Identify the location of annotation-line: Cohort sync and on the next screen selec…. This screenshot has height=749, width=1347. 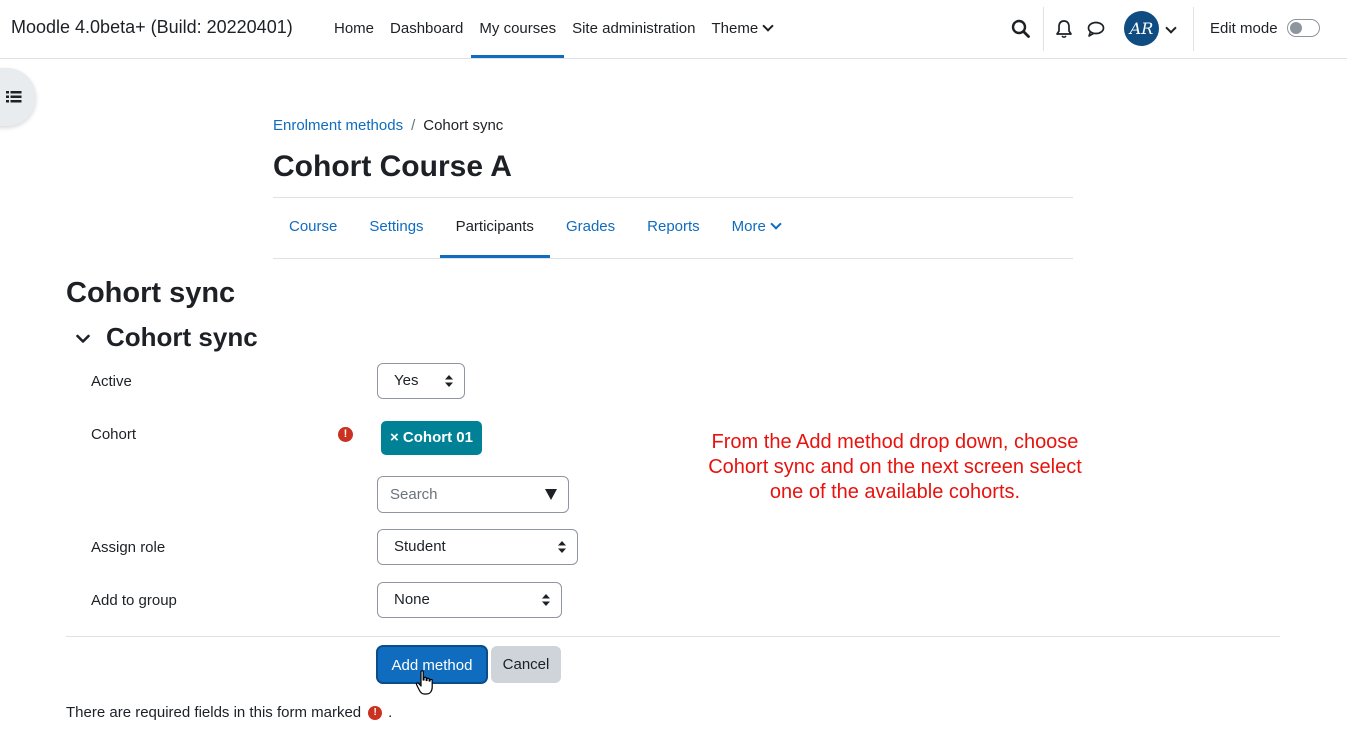
(895, 467).